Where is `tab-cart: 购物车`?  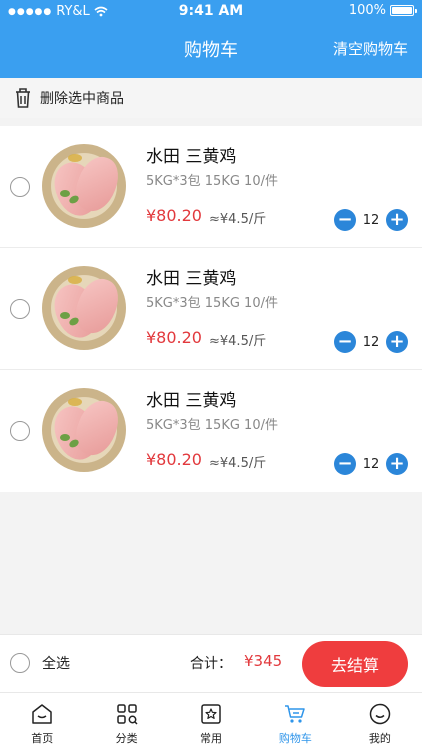
tab-cart: 购物车 is located at coordinates (295, 721).